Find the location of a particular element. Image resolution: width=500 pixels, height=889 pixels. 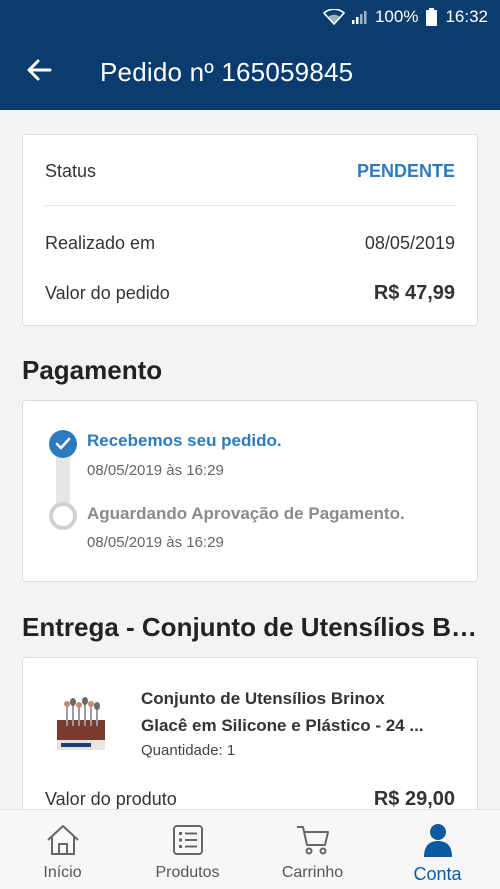

product-quantity: Quantidade: 1 is located at coordinates (188, 750).